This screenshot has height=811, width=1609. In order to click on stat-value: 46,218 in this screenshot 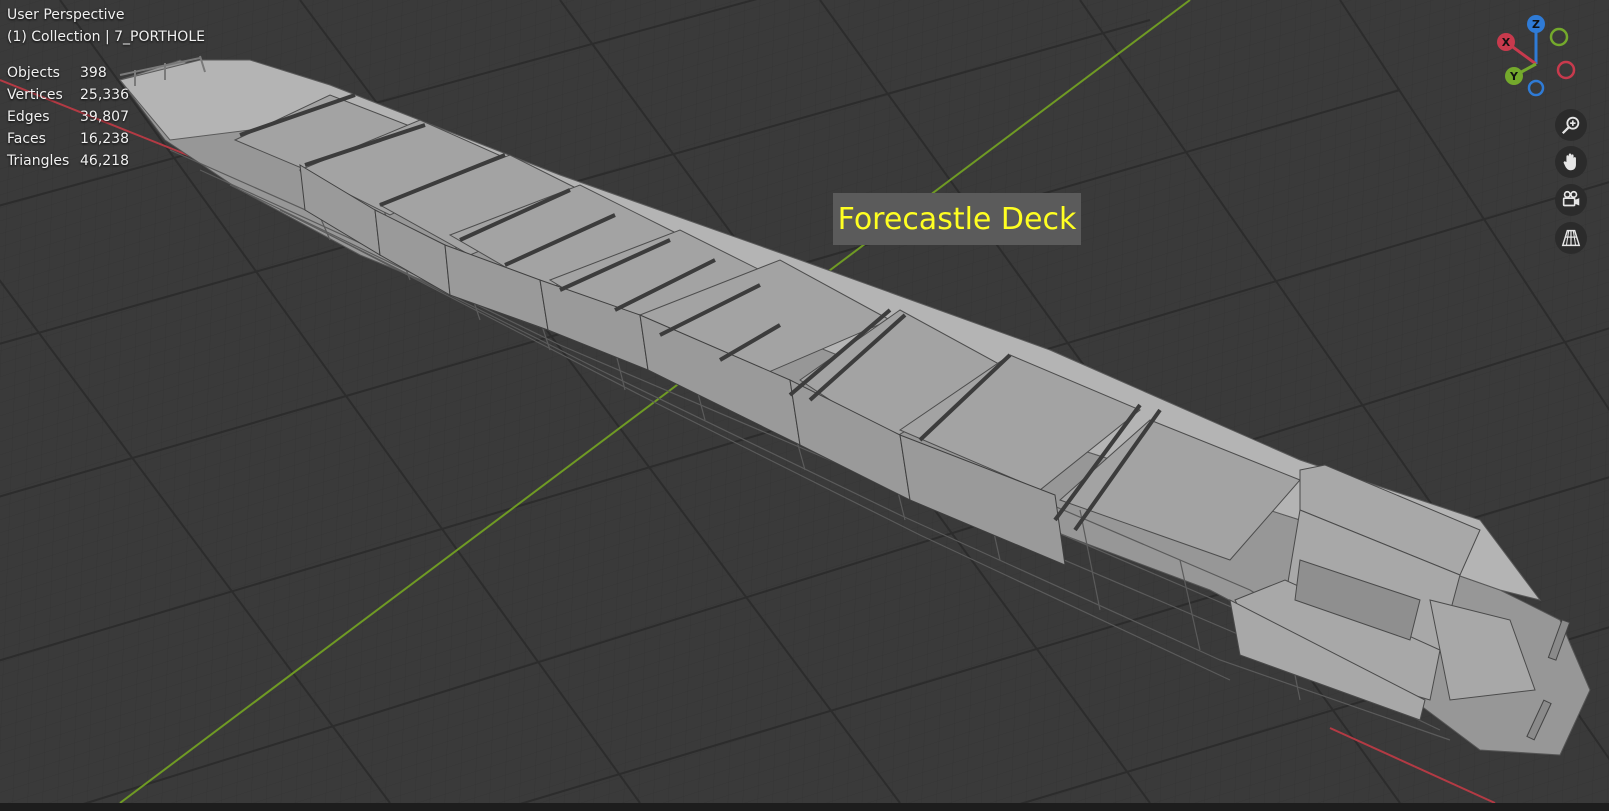, I will do `click(104, 161)`.